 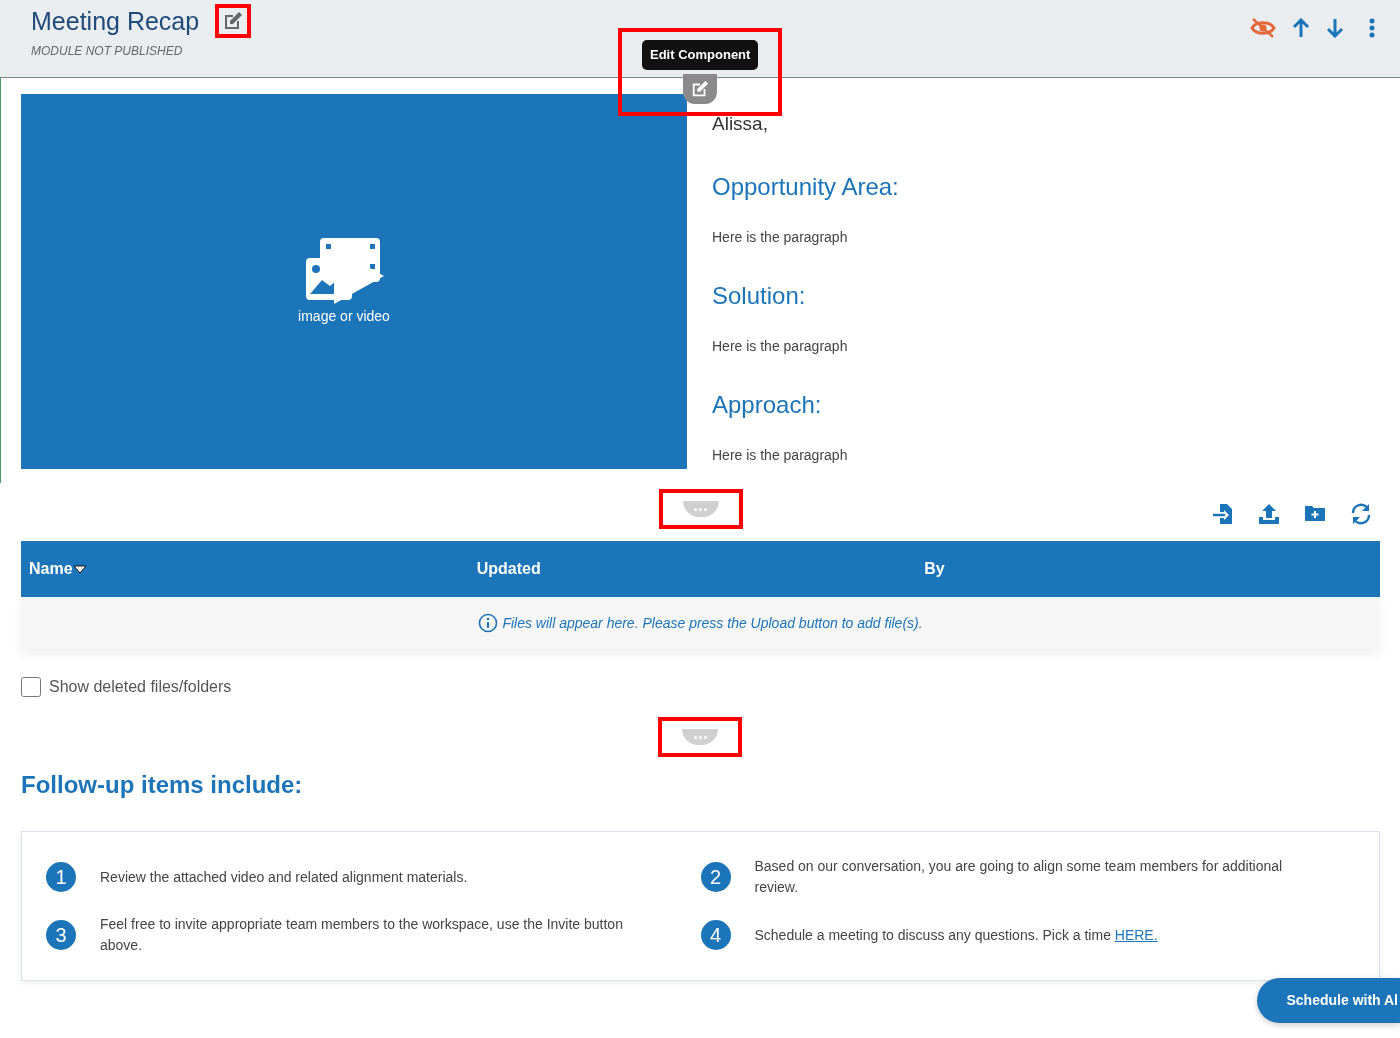 I want to click on empty-message: Files will appear here. Please press the Upload button to add file(s)., so click(x=712, y=623).